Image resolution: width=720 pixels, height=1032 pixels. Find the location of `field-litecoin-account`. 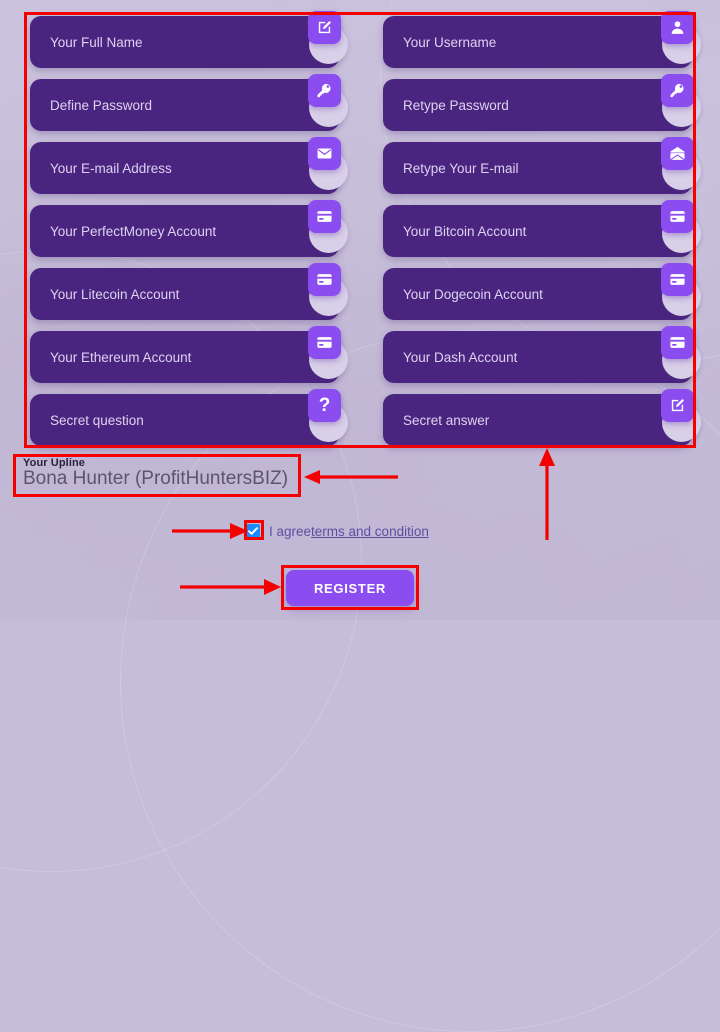

field-litecoin-account is located at coordinates (189, 291).